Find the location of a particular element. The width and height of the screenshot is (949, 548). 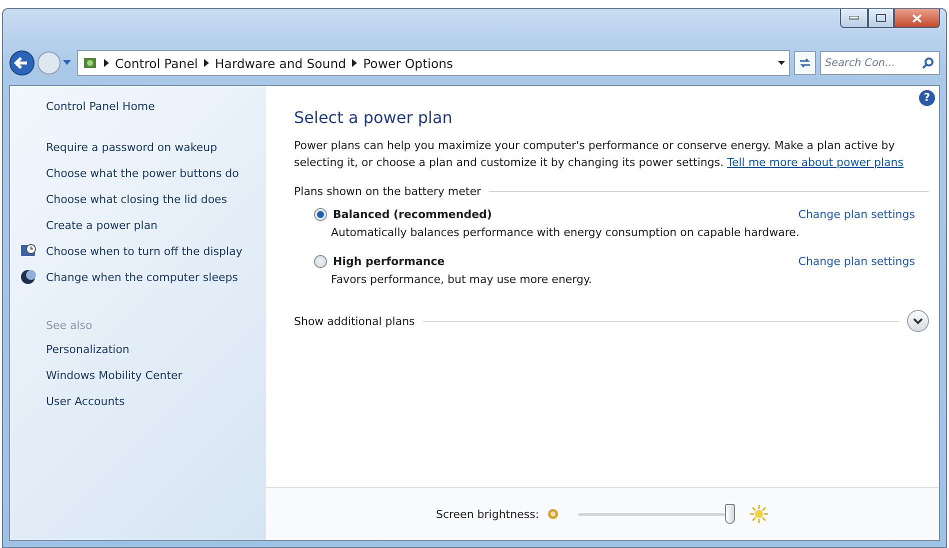

back-button is located at coordinates (22, 63).